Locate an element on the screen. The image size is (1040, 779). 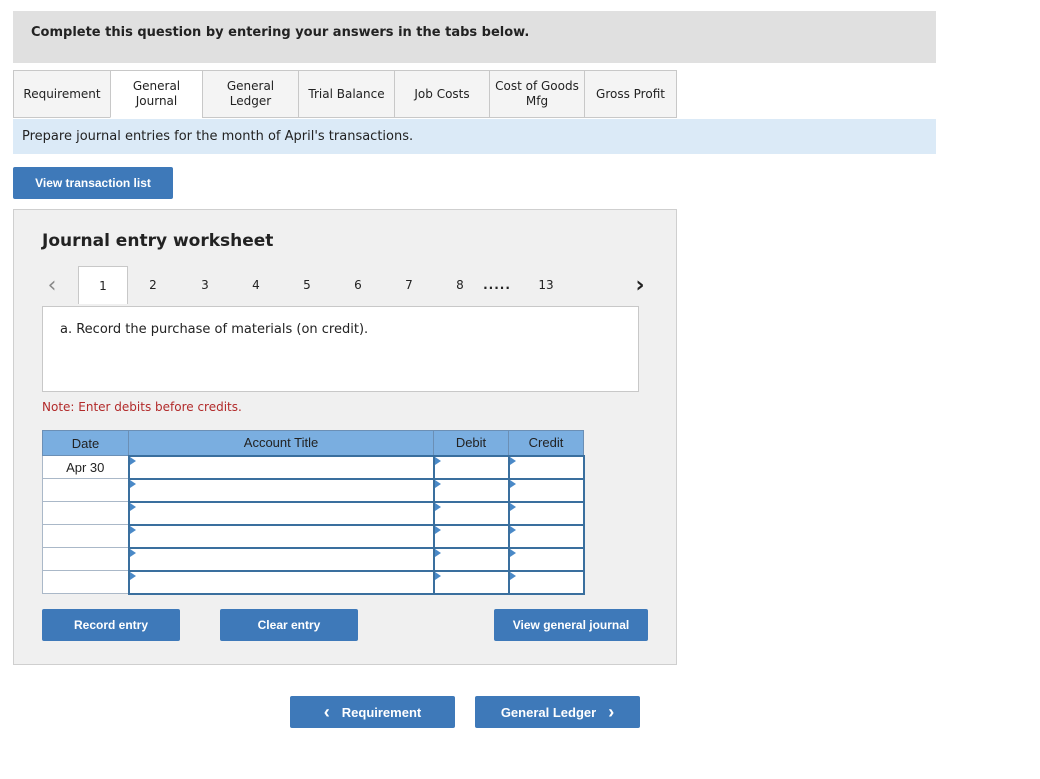
tab-general-journal: General Journal is located at coordinates (156, 94).